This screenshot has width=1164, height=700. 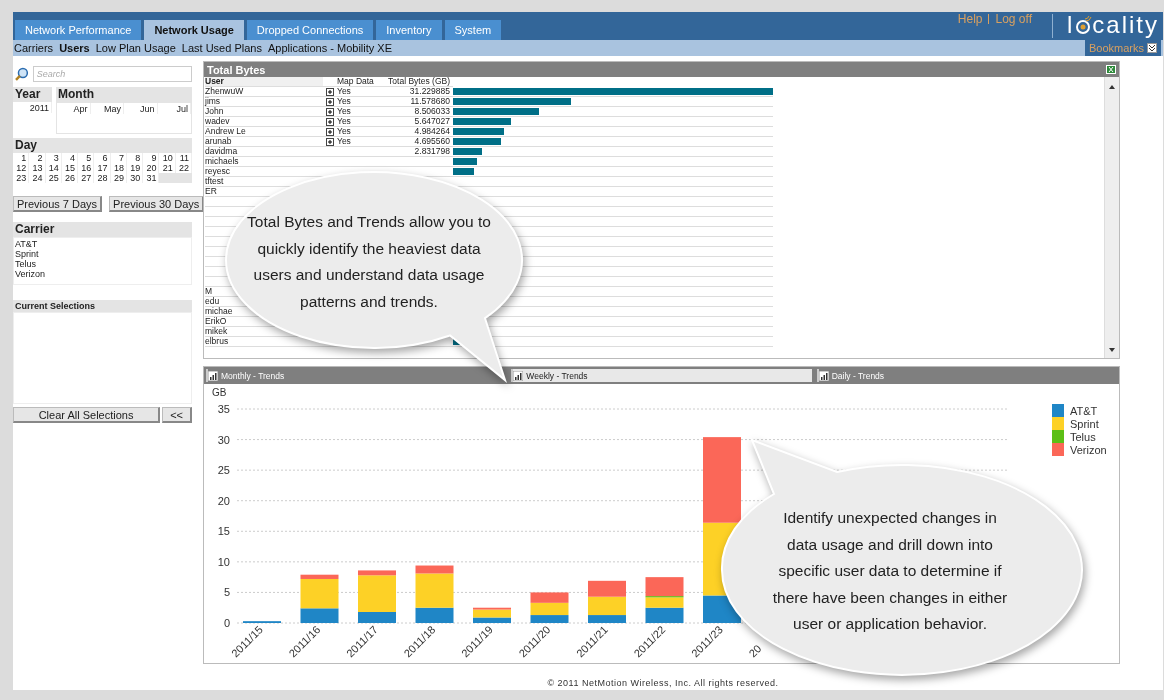 I want to click on list-header: Carrier, so click(x=102, y=229).